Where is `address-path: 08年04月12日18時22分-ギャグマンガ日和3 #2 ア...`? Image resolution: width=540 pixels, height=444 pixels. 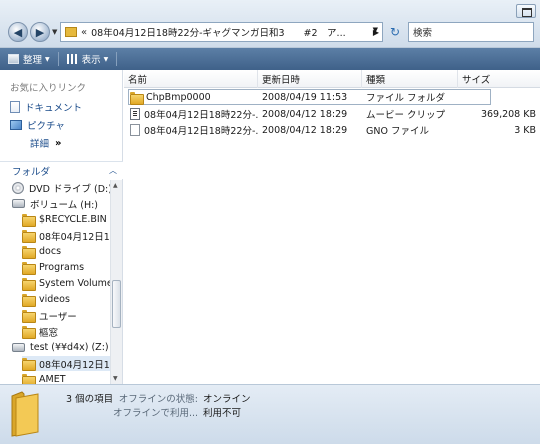
address-path: 08年04月12日18時22分-ギャグマンガ日和3 #2 ア... is located at coordinates (230, 32).